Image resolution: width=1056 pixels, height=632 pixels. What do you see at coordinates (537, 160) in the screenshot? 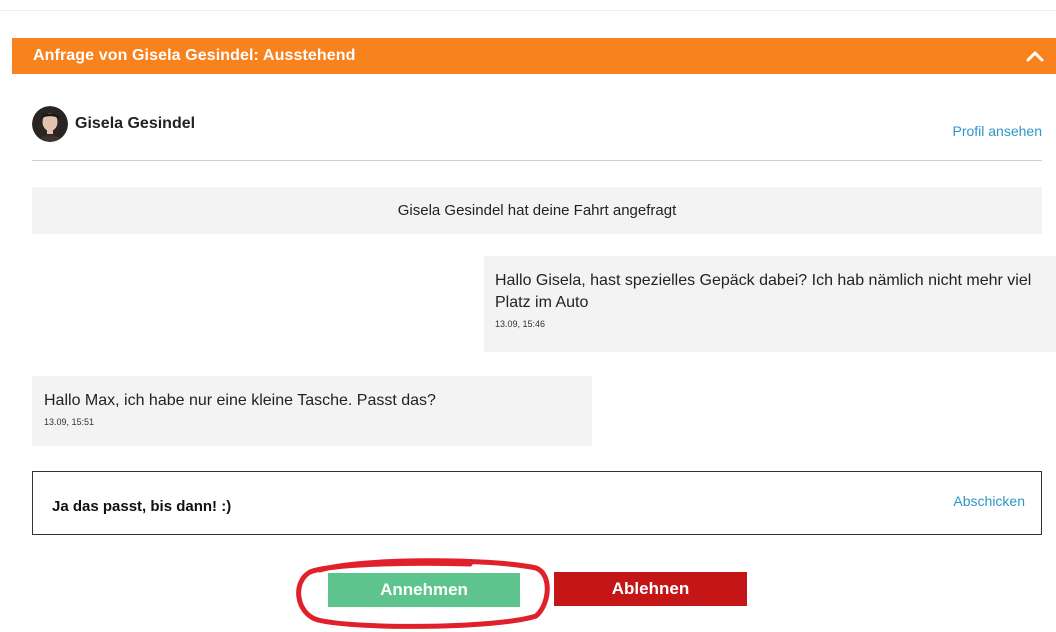
I see `profile-divider` at bounding box center [537, 160].